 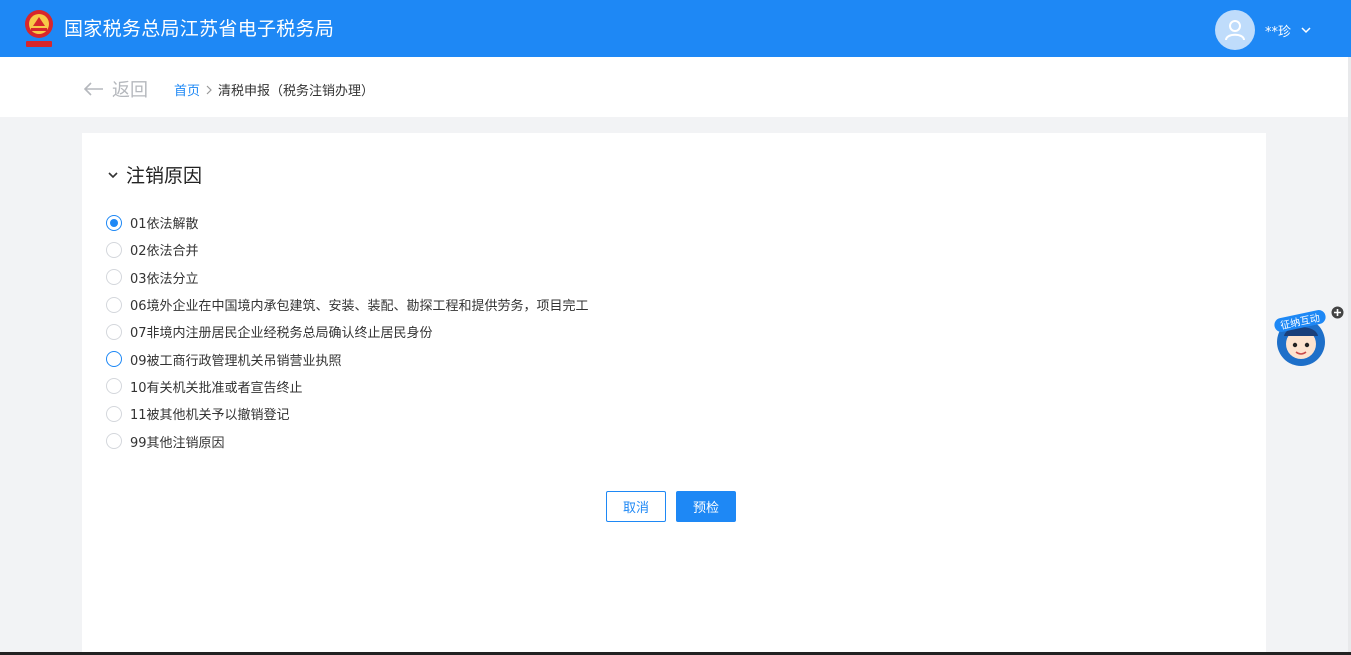 What do you see at coordinates (209, 89) in the screenshot?
I see `chevron-right-icon` at bounding box center [209, 89].